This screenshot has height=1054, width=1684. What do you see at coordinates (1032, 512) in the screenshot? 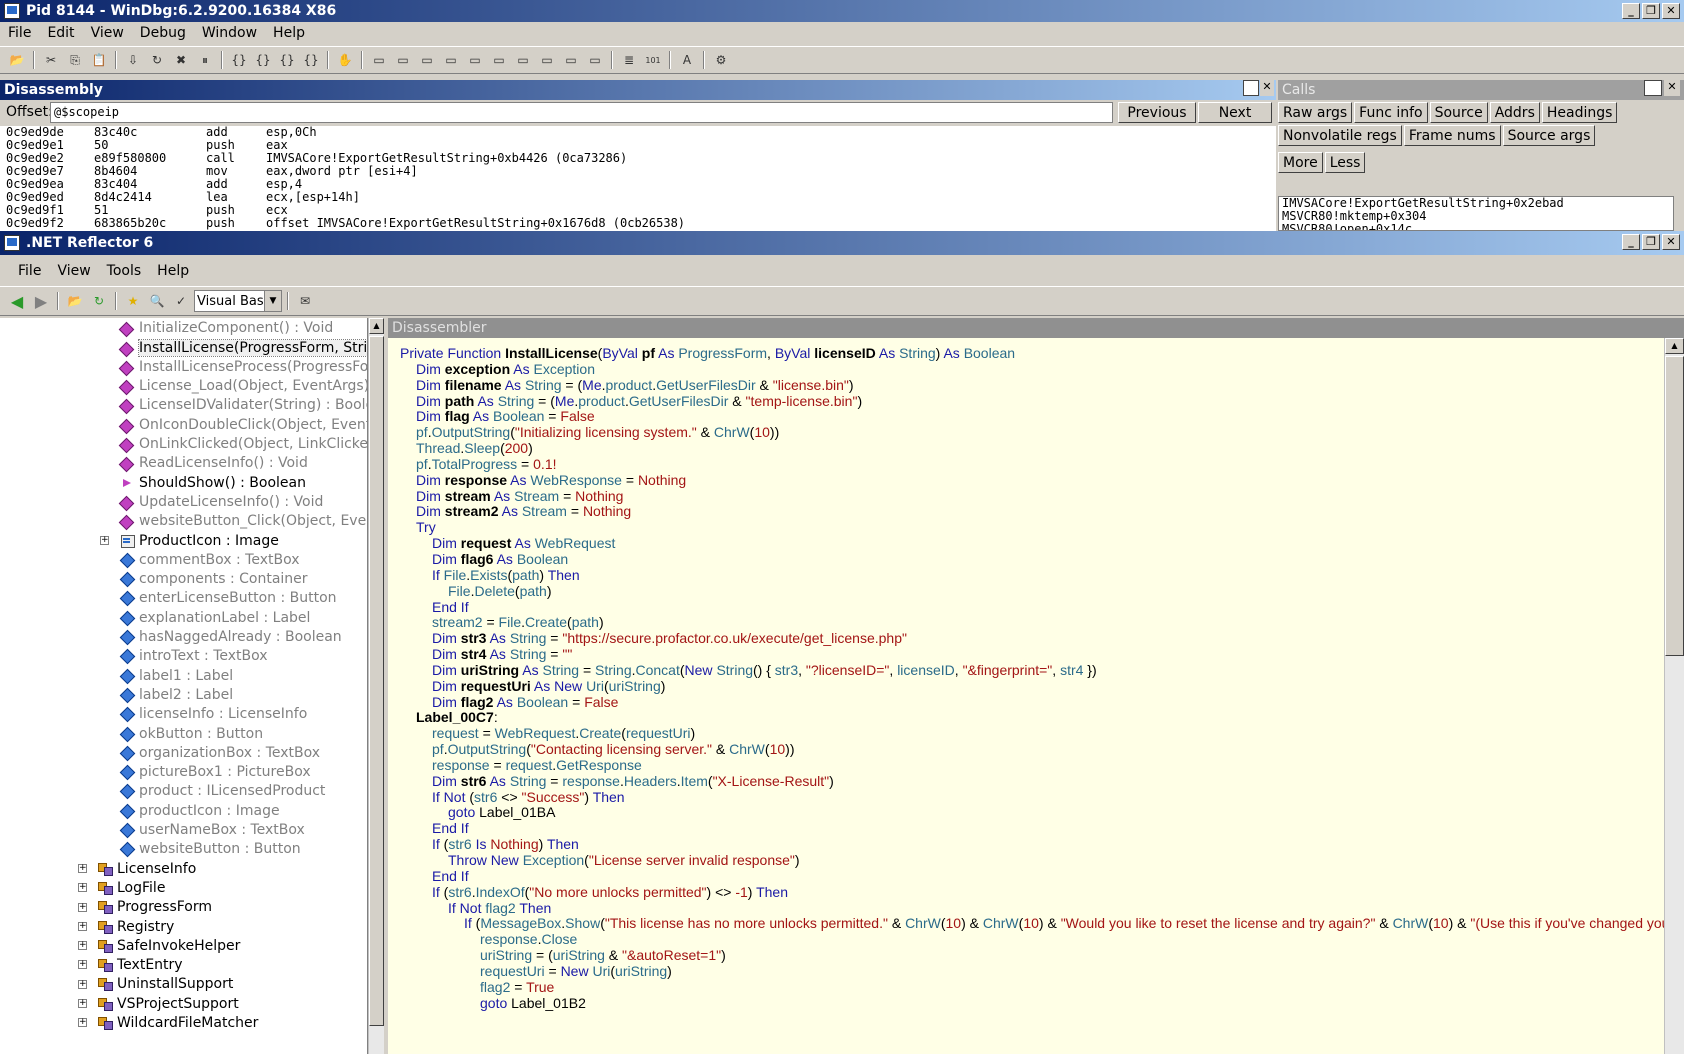
I see `code-line: Dim stream2 As Stream = Nothing` at bounding box center [1032, 512].